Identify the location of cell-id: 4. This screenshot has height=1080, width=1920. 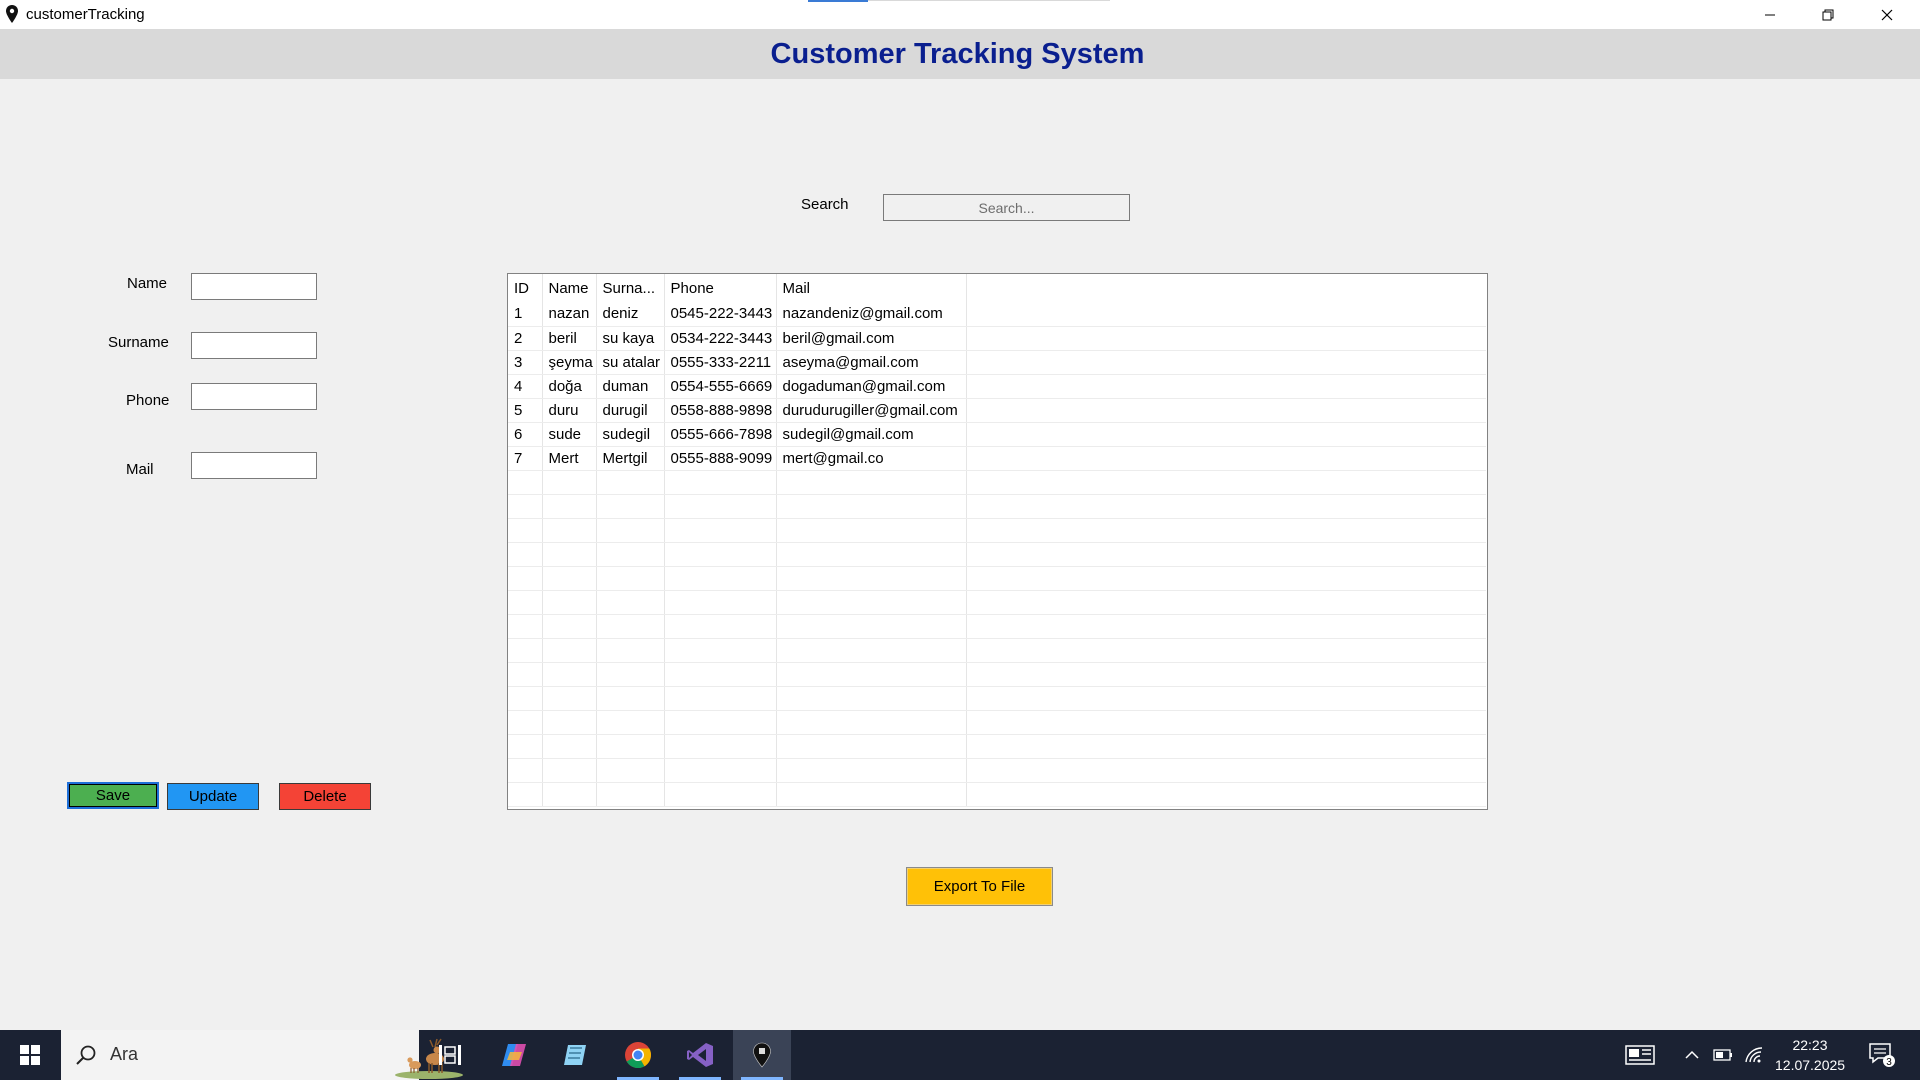
(525, 386).